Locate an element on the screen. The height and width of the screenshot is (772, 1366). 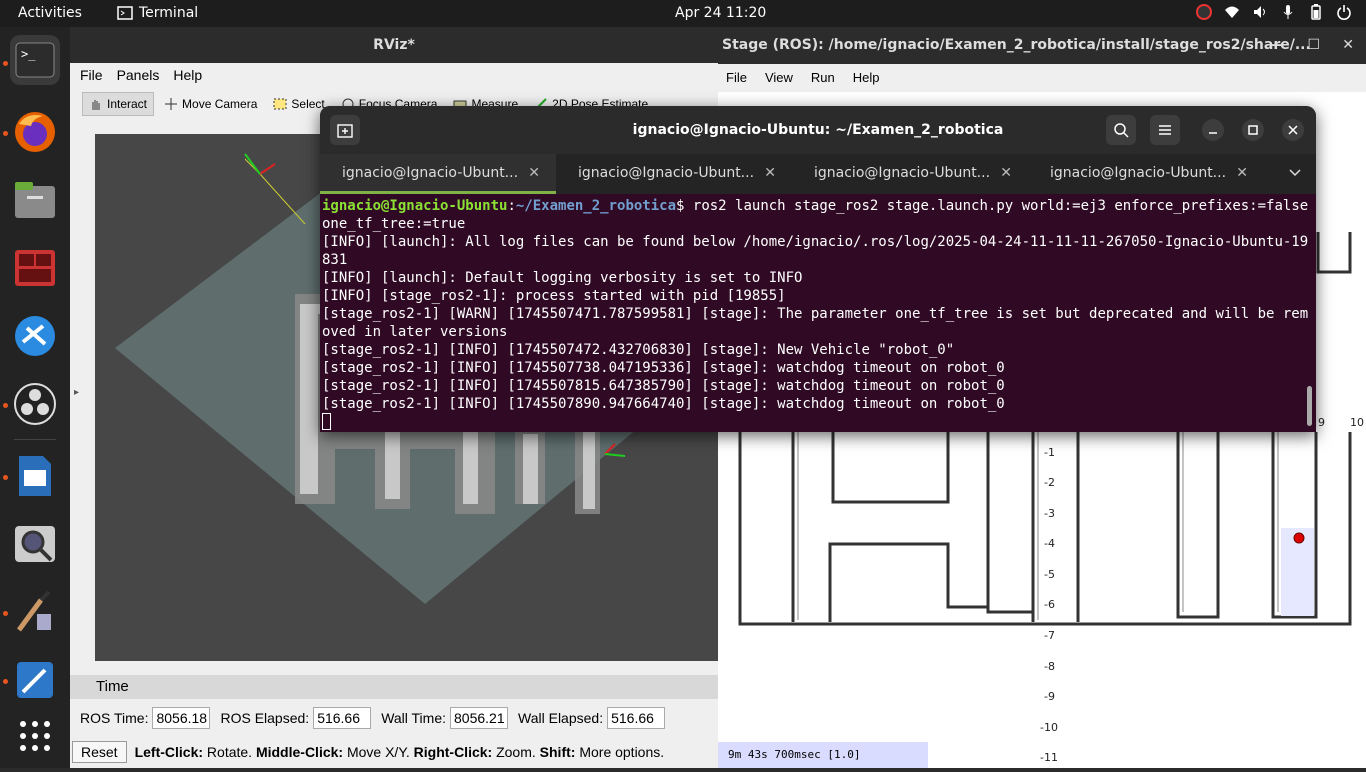
terminal-tab-3: ignacio@Ignacio-Ubunt... ✕ is located at coordinates (910, 174).